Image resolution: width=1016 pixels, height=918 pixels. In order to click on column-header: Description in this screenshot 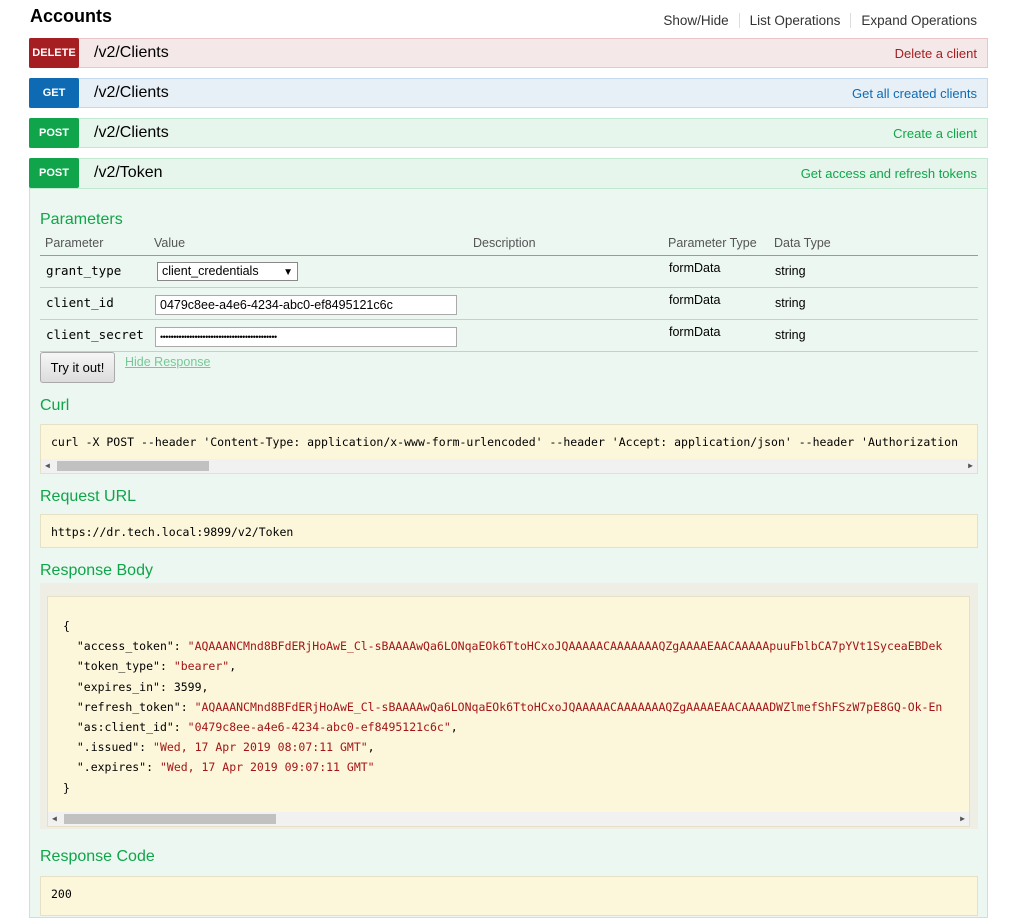, I will do `click(504, 243)`.